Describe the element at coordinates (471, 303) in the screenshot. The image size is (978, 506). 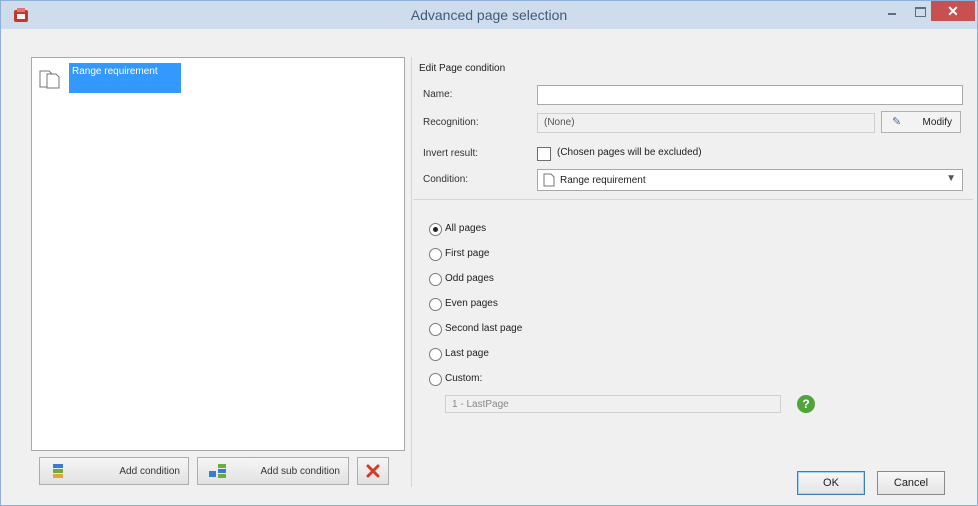
I see `radio-label: Even pages` at that location.